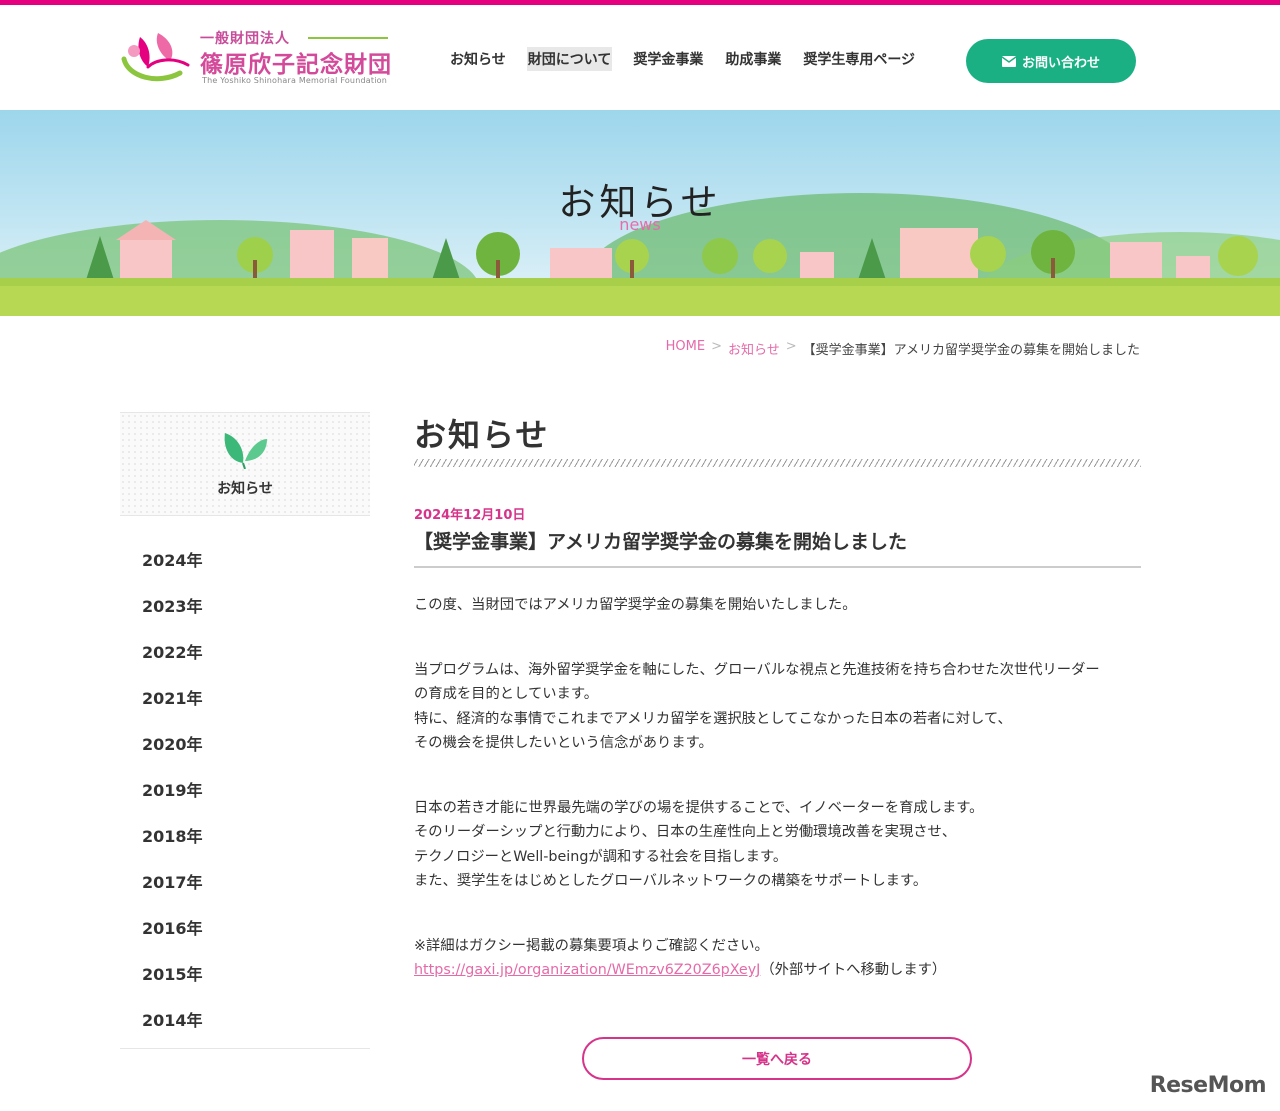  Describe the element at coordinates (569, 59) in the screenshot. I see `nav-about: 財団について` at that location.